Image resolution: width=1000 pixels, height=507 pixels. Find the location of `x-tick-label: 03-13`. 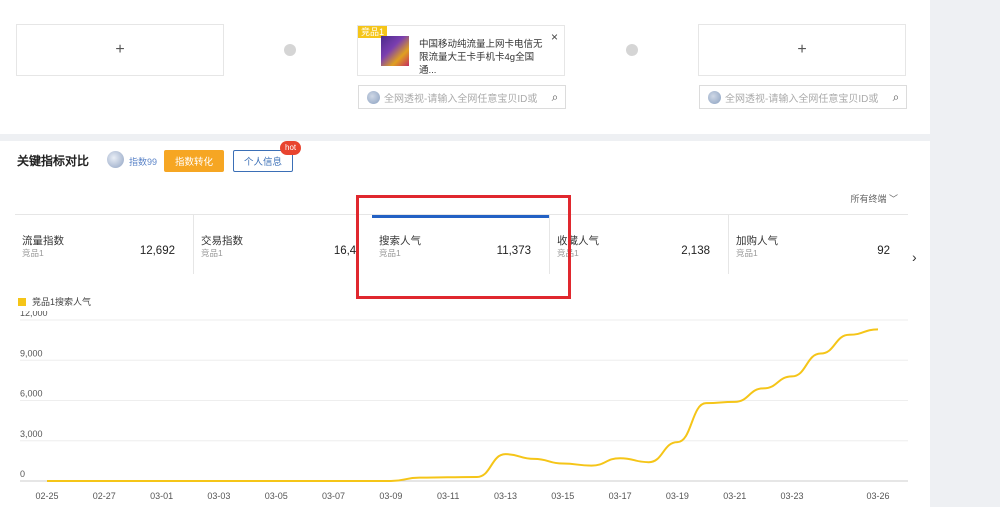

x-tick-label: 03-13 is located at coordinates (505, 496).